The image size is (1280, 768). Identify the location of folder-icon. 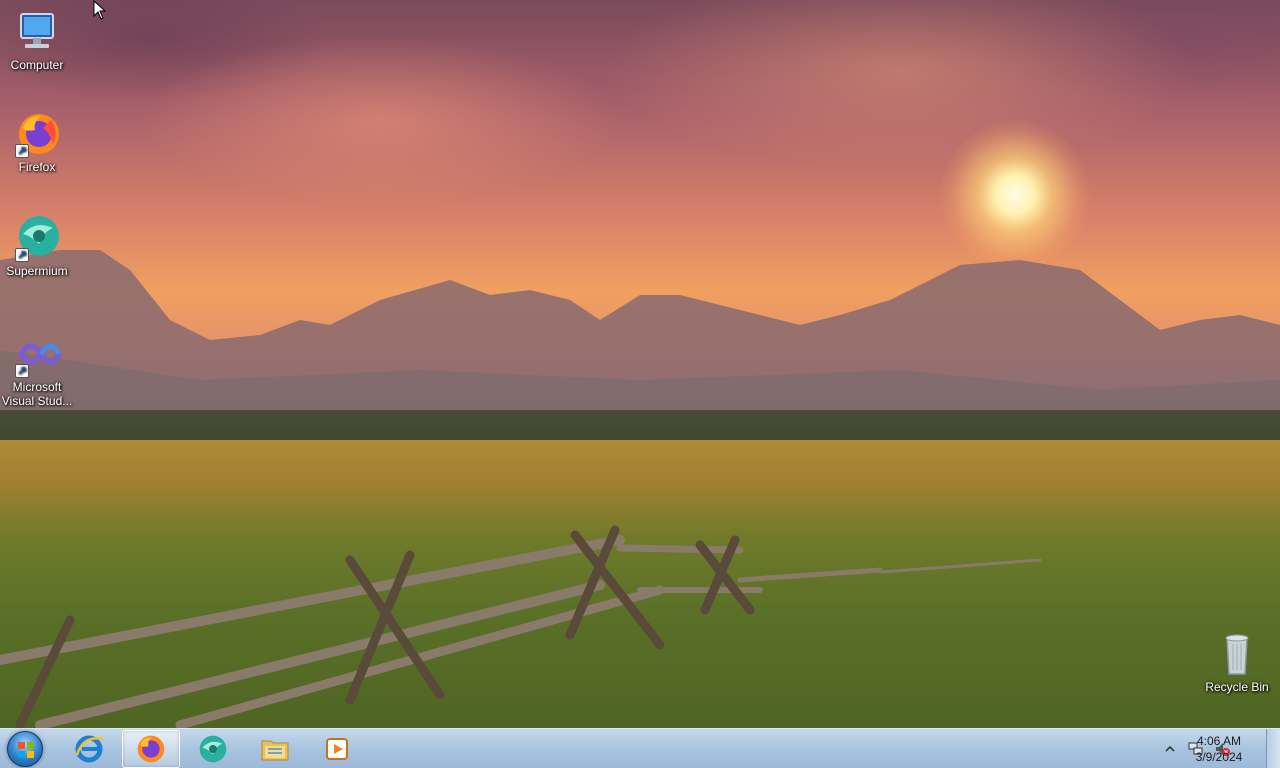
(275, 750).